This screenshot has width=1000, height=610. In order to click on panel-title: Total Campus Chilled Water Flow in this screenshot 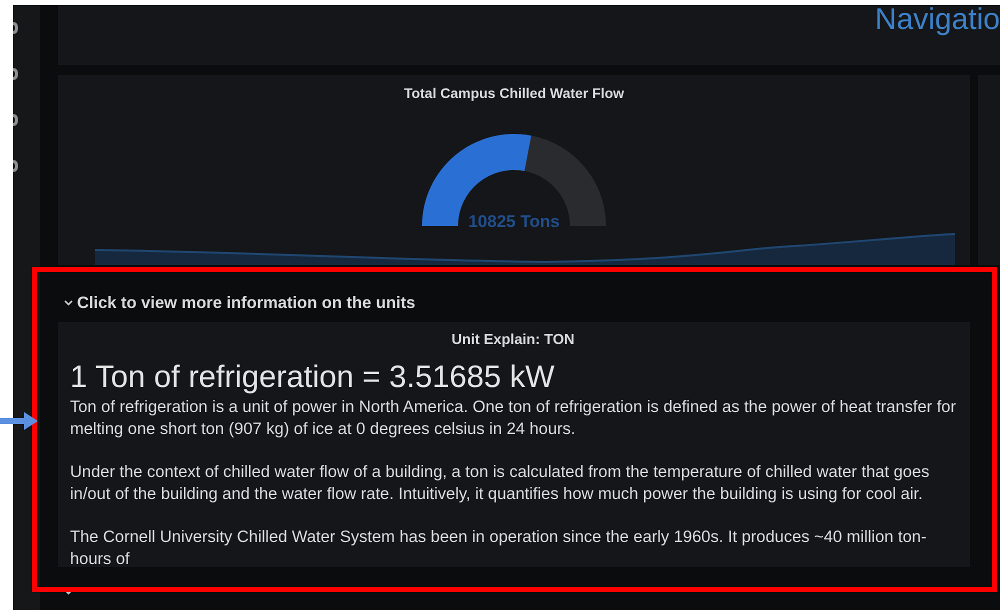, I will do `click(514, 93)`.